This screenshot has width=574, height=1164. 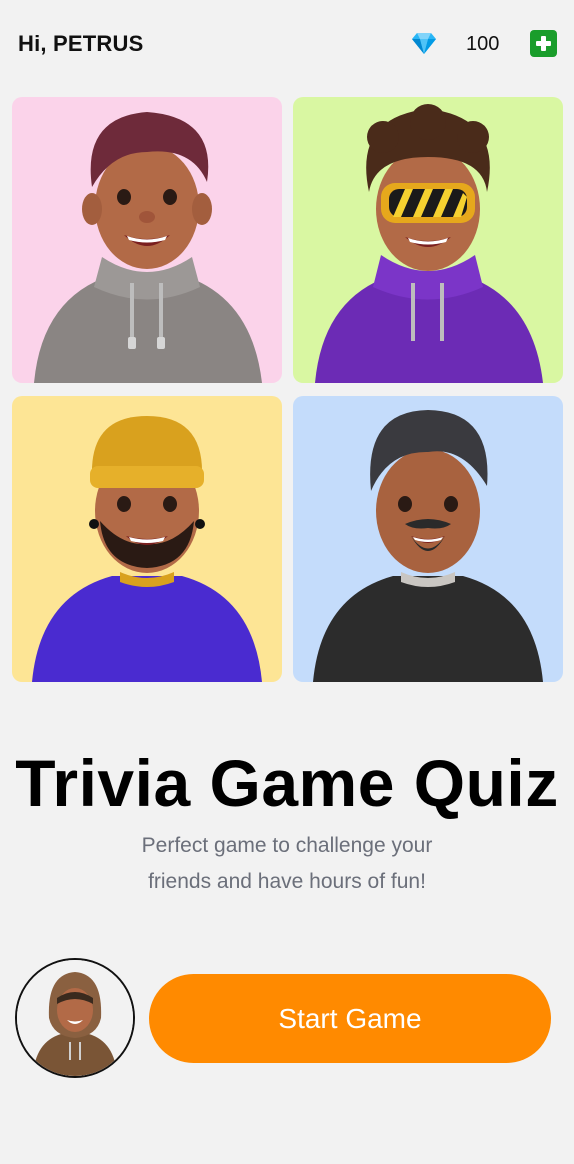 I want to click on page-title: Trivia Game Quiz, so click(x=287, y=783).